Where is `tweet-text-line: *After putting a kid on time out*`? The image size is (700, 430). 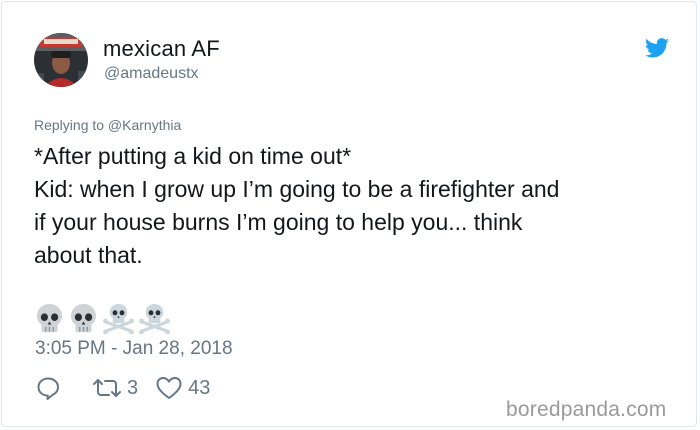
tweet-text-line: *After putting a kid on time out* is located at coordinates (193, 156).